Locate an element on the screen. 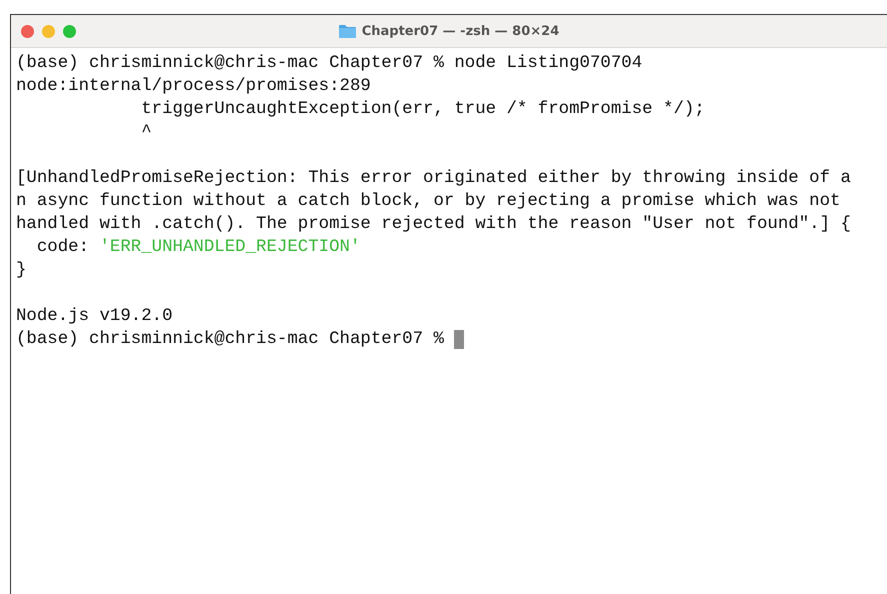 This screenshot has height=594, width=887. terminal-line: Node.js v19.2.0 is located at coordinates (94, 317).